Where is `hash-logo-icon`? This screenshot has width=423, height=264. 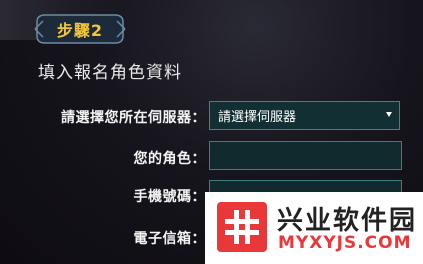
hash-logo-icon is located at coordinates (242, 227).